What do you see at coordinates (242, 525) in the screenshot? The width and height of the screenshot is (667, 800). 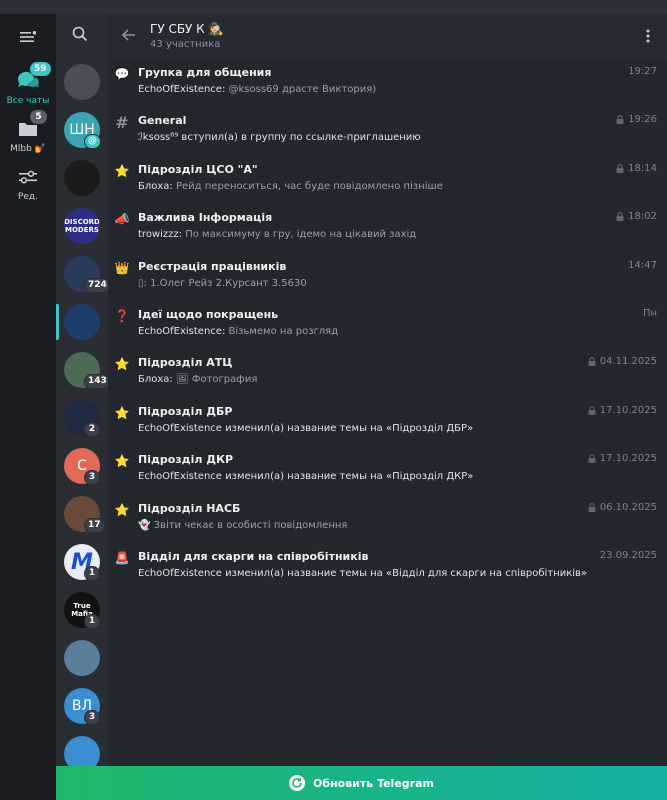 I see `topic-preview: 👻 Звіти чекає в особисті повідомлення` at bounding box center [242, 525].